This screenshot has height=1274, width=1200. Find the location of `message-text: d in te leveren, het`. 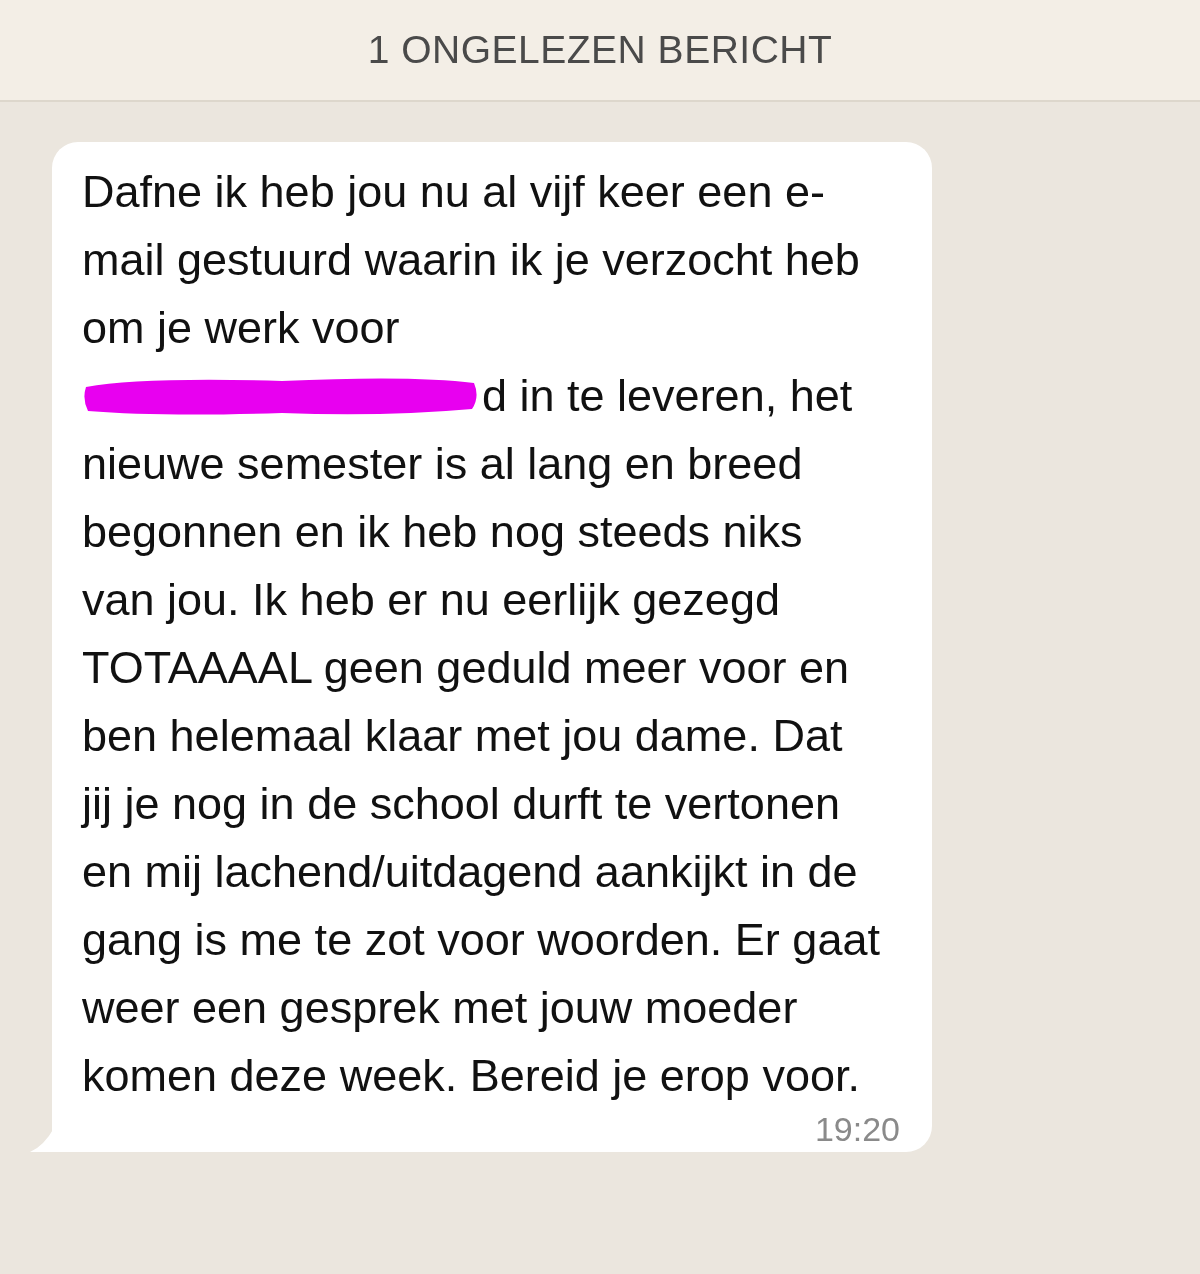

message-text: d in te leveren, het is located at coordinates (667, 396).